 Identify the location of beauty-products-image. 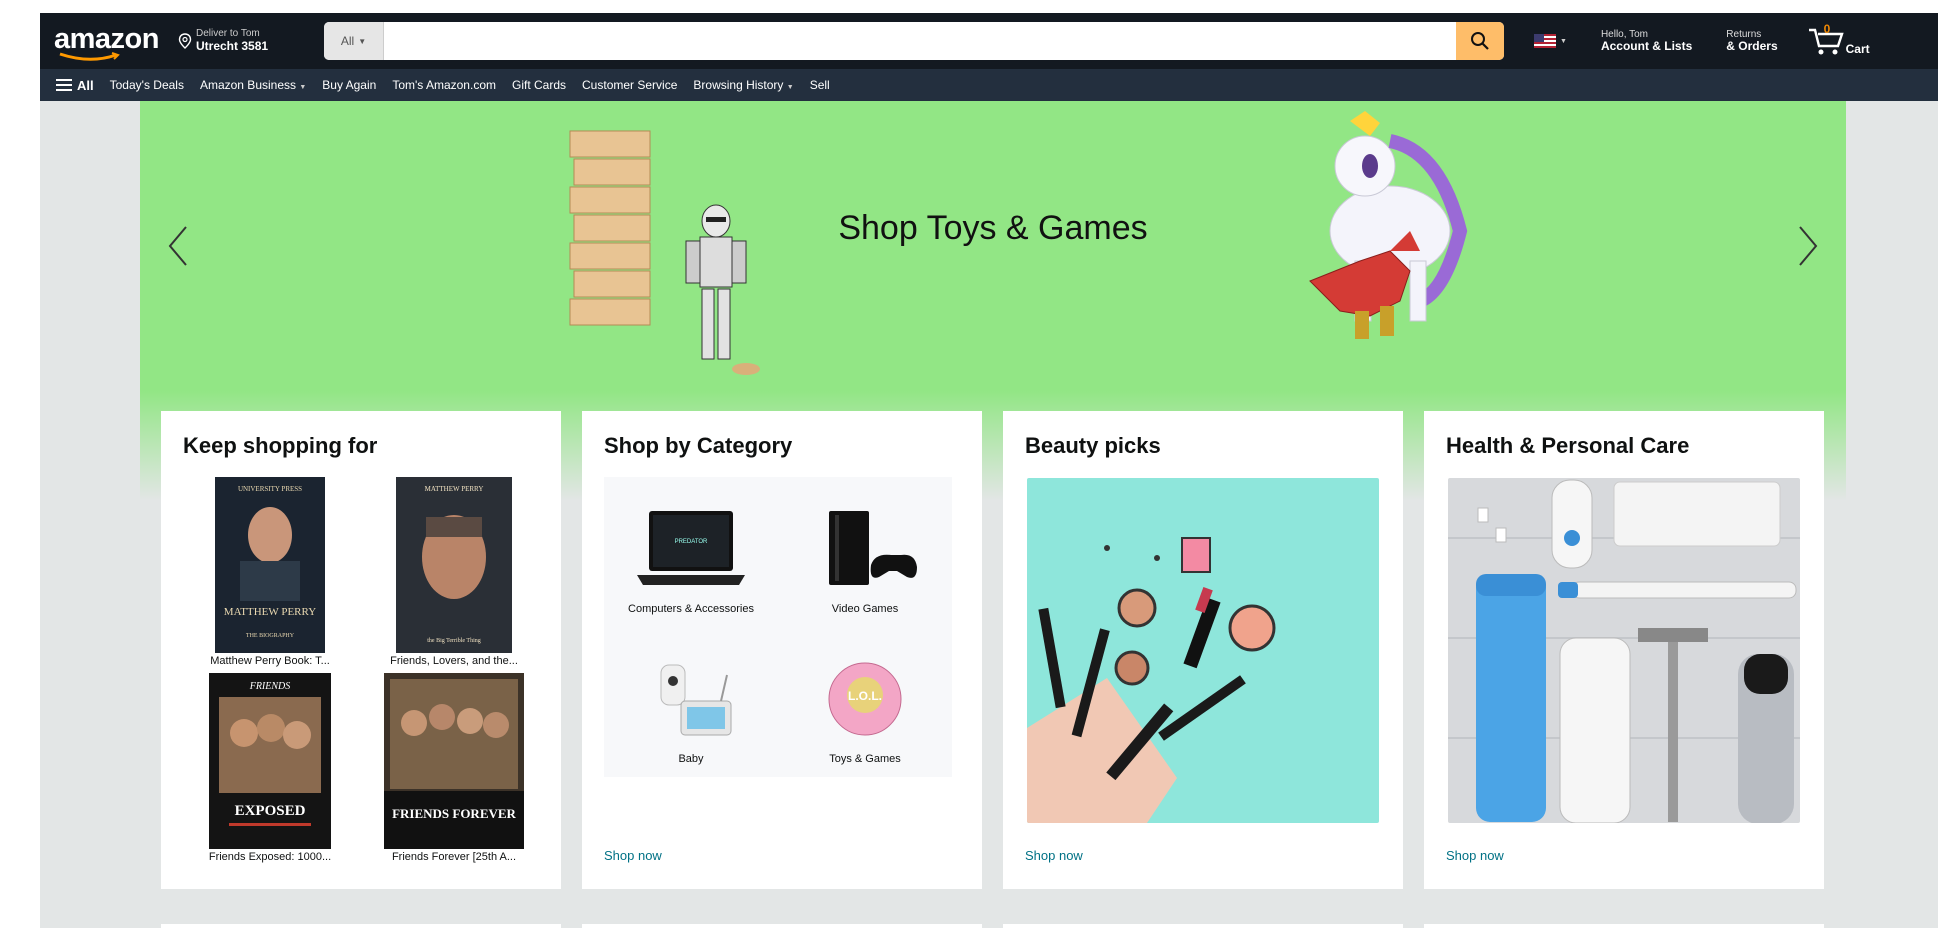
(1203, 650).